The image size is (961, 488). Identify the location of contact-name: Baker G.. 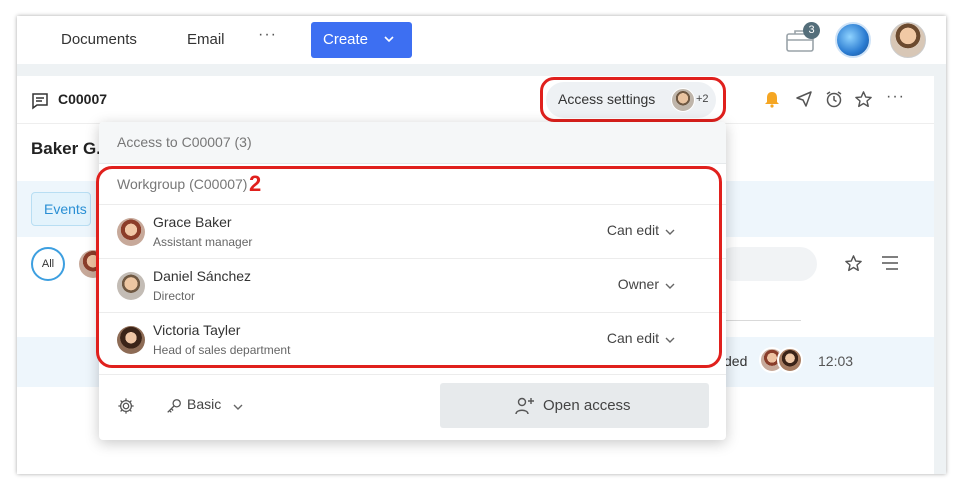
(66, 148).